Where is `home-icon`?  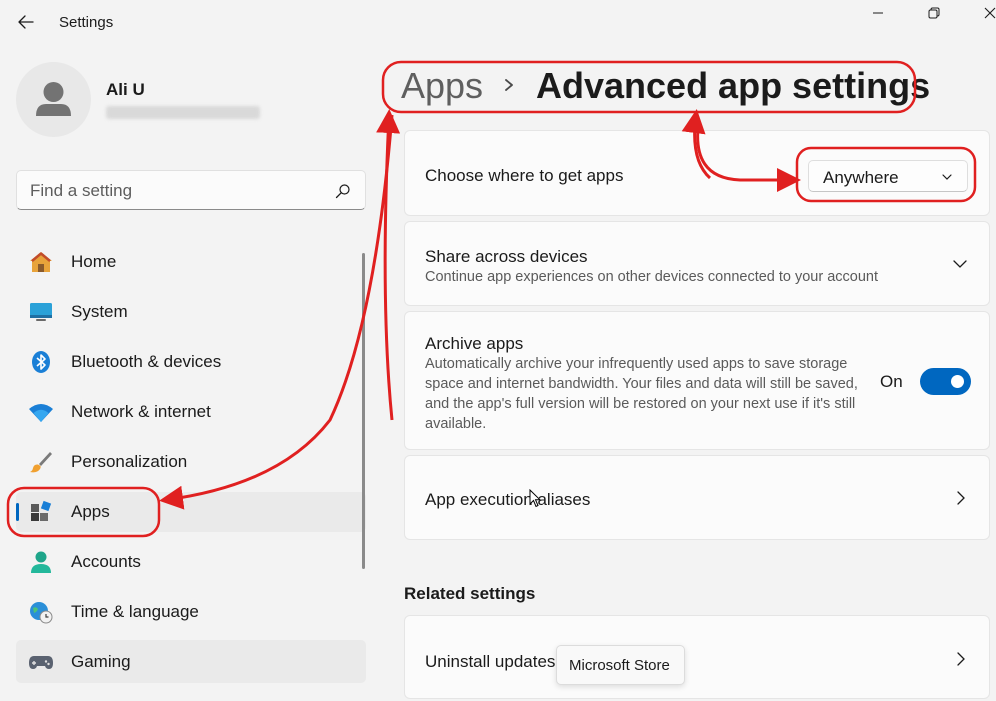 home-icon is located at coordinates (41, 262).